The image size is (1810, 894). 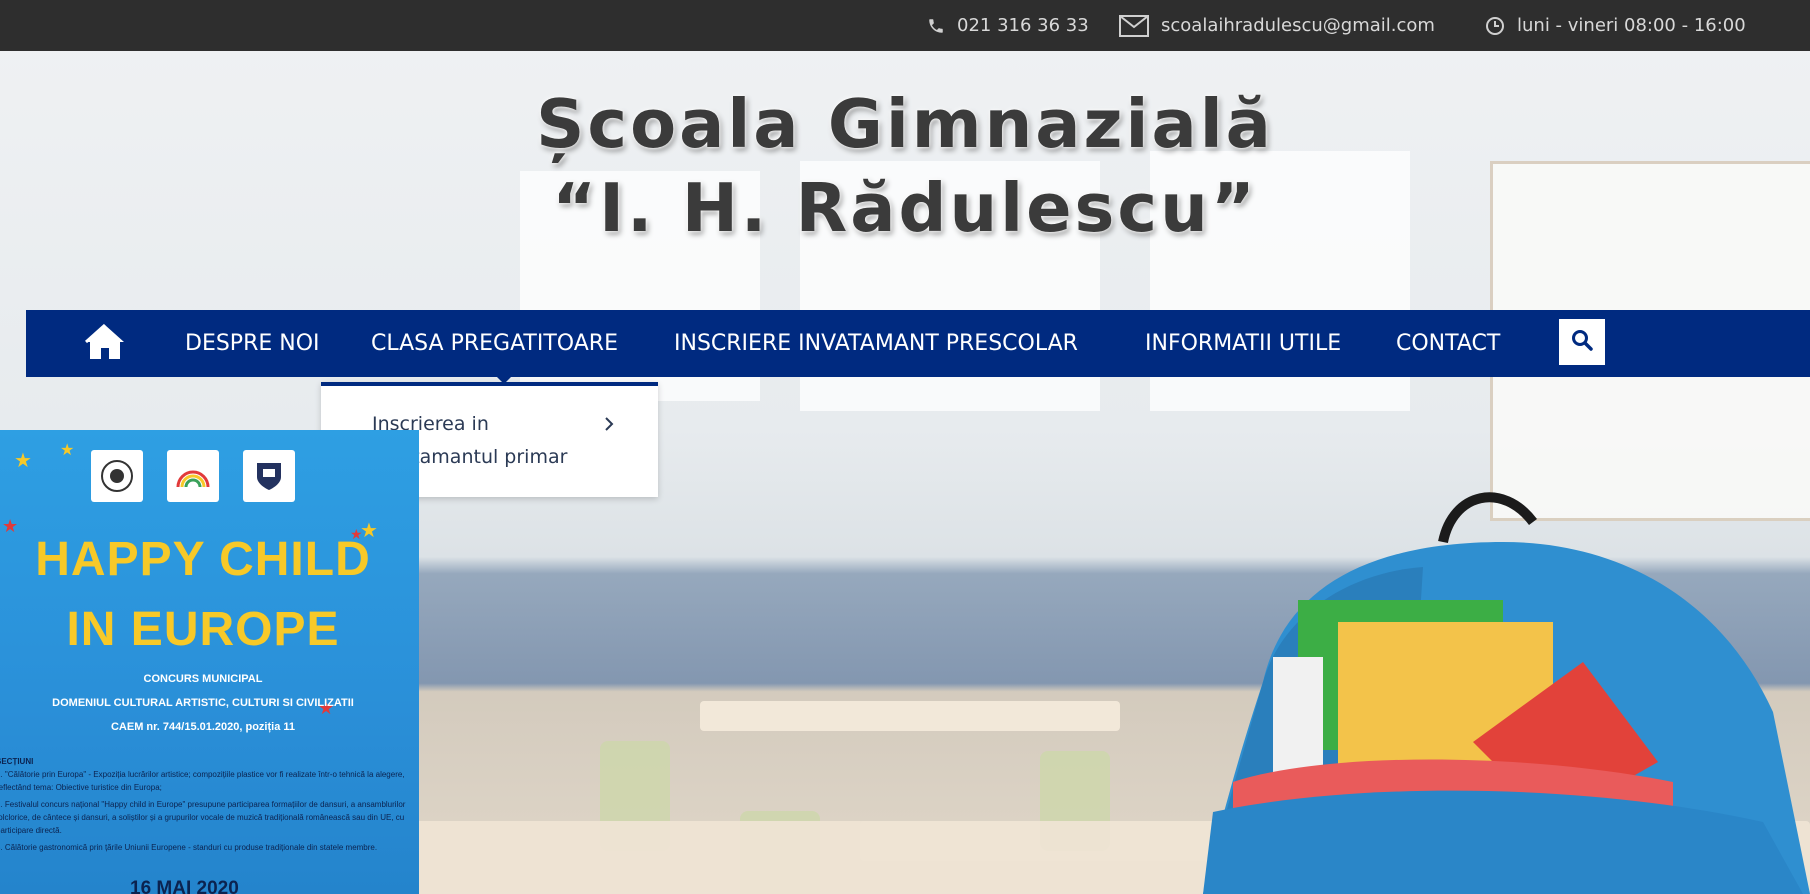 I want to click on happy-child-logo, so click(x=193, y=476).